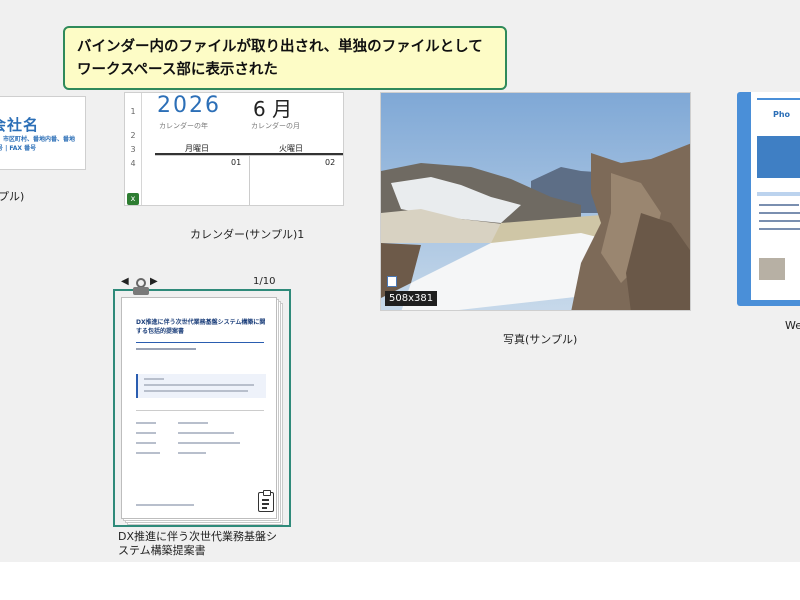 This screenshot has height=600, width=800. What do you see at coordinates (208, 544) in the screenshot?
I see `binder-document-caption: DX推進に伴う次世代業務基盤シ ステム構築提案書` at bounding box center [208, 544].